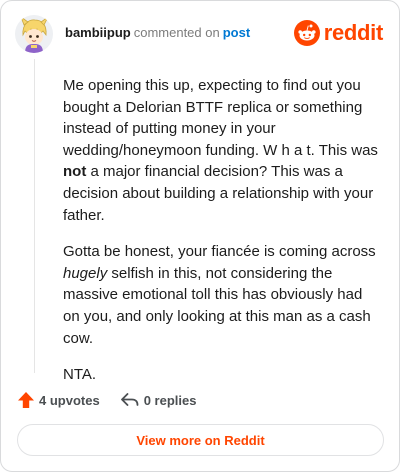  I want to click on thread-line, so click(34, 216).